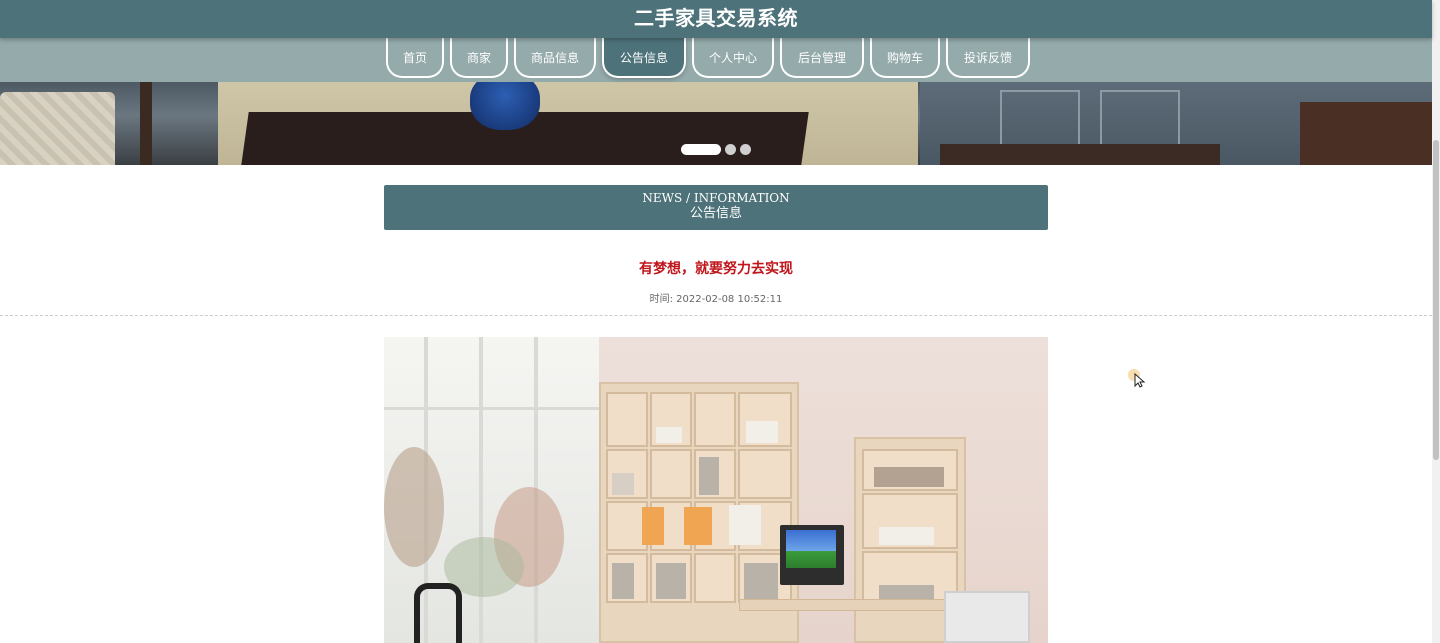  What do you see at coordinates (715, 213) in the screenshot?
I see `section-title-zh: 公告信息` at bounding box center [715, 213].